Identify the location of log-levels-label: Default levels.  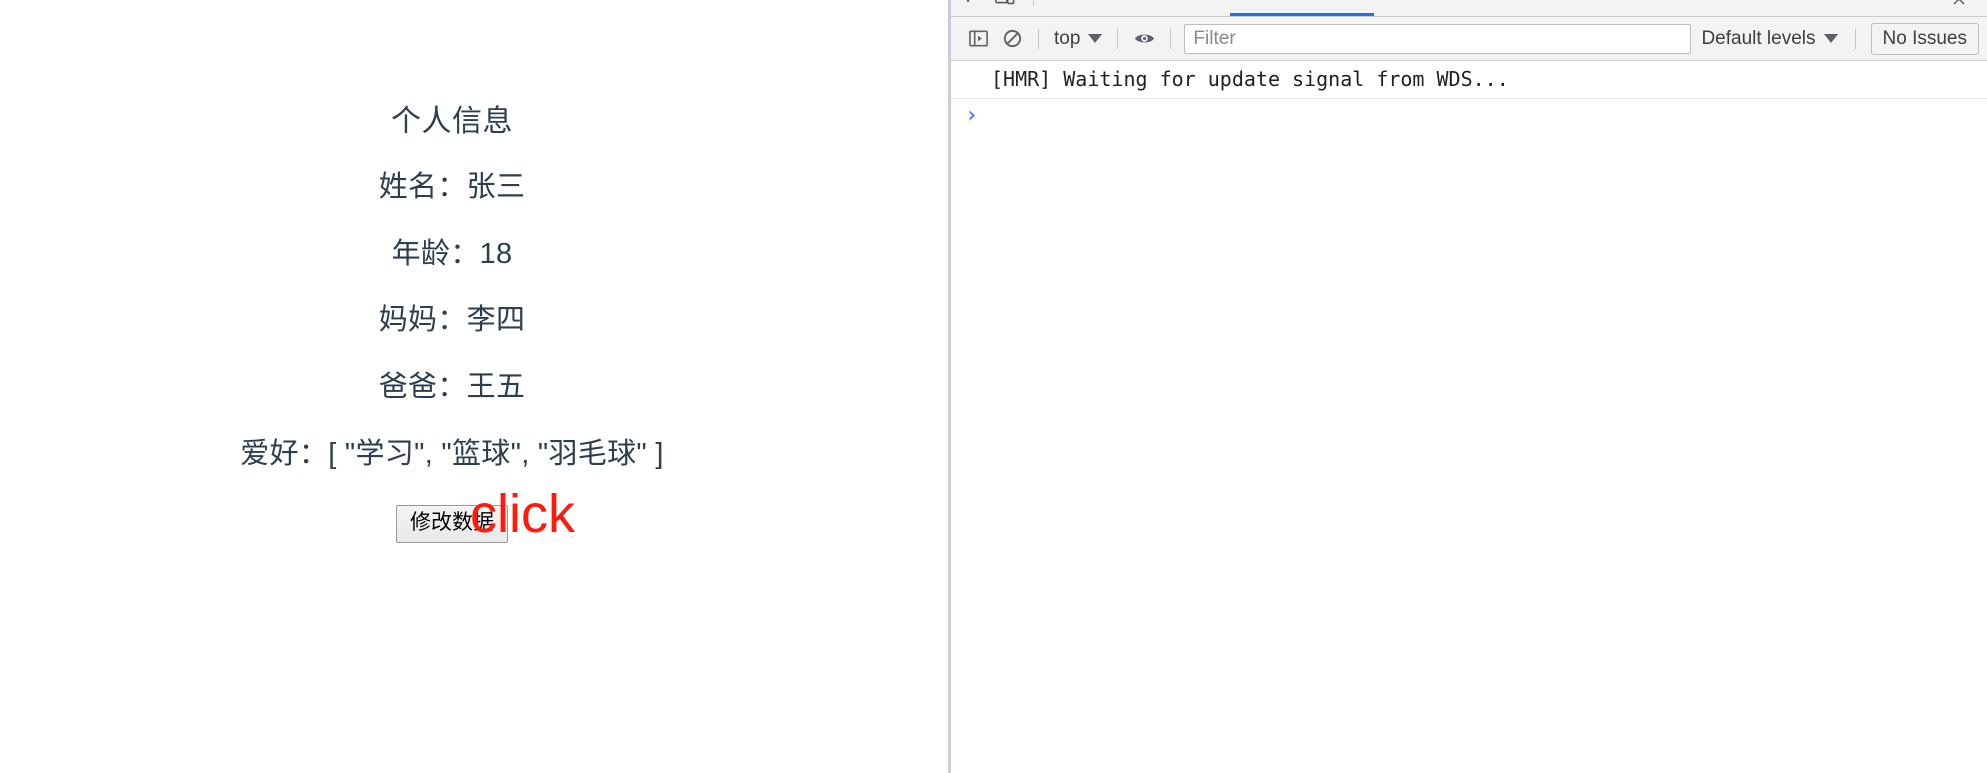
(1758, 38).